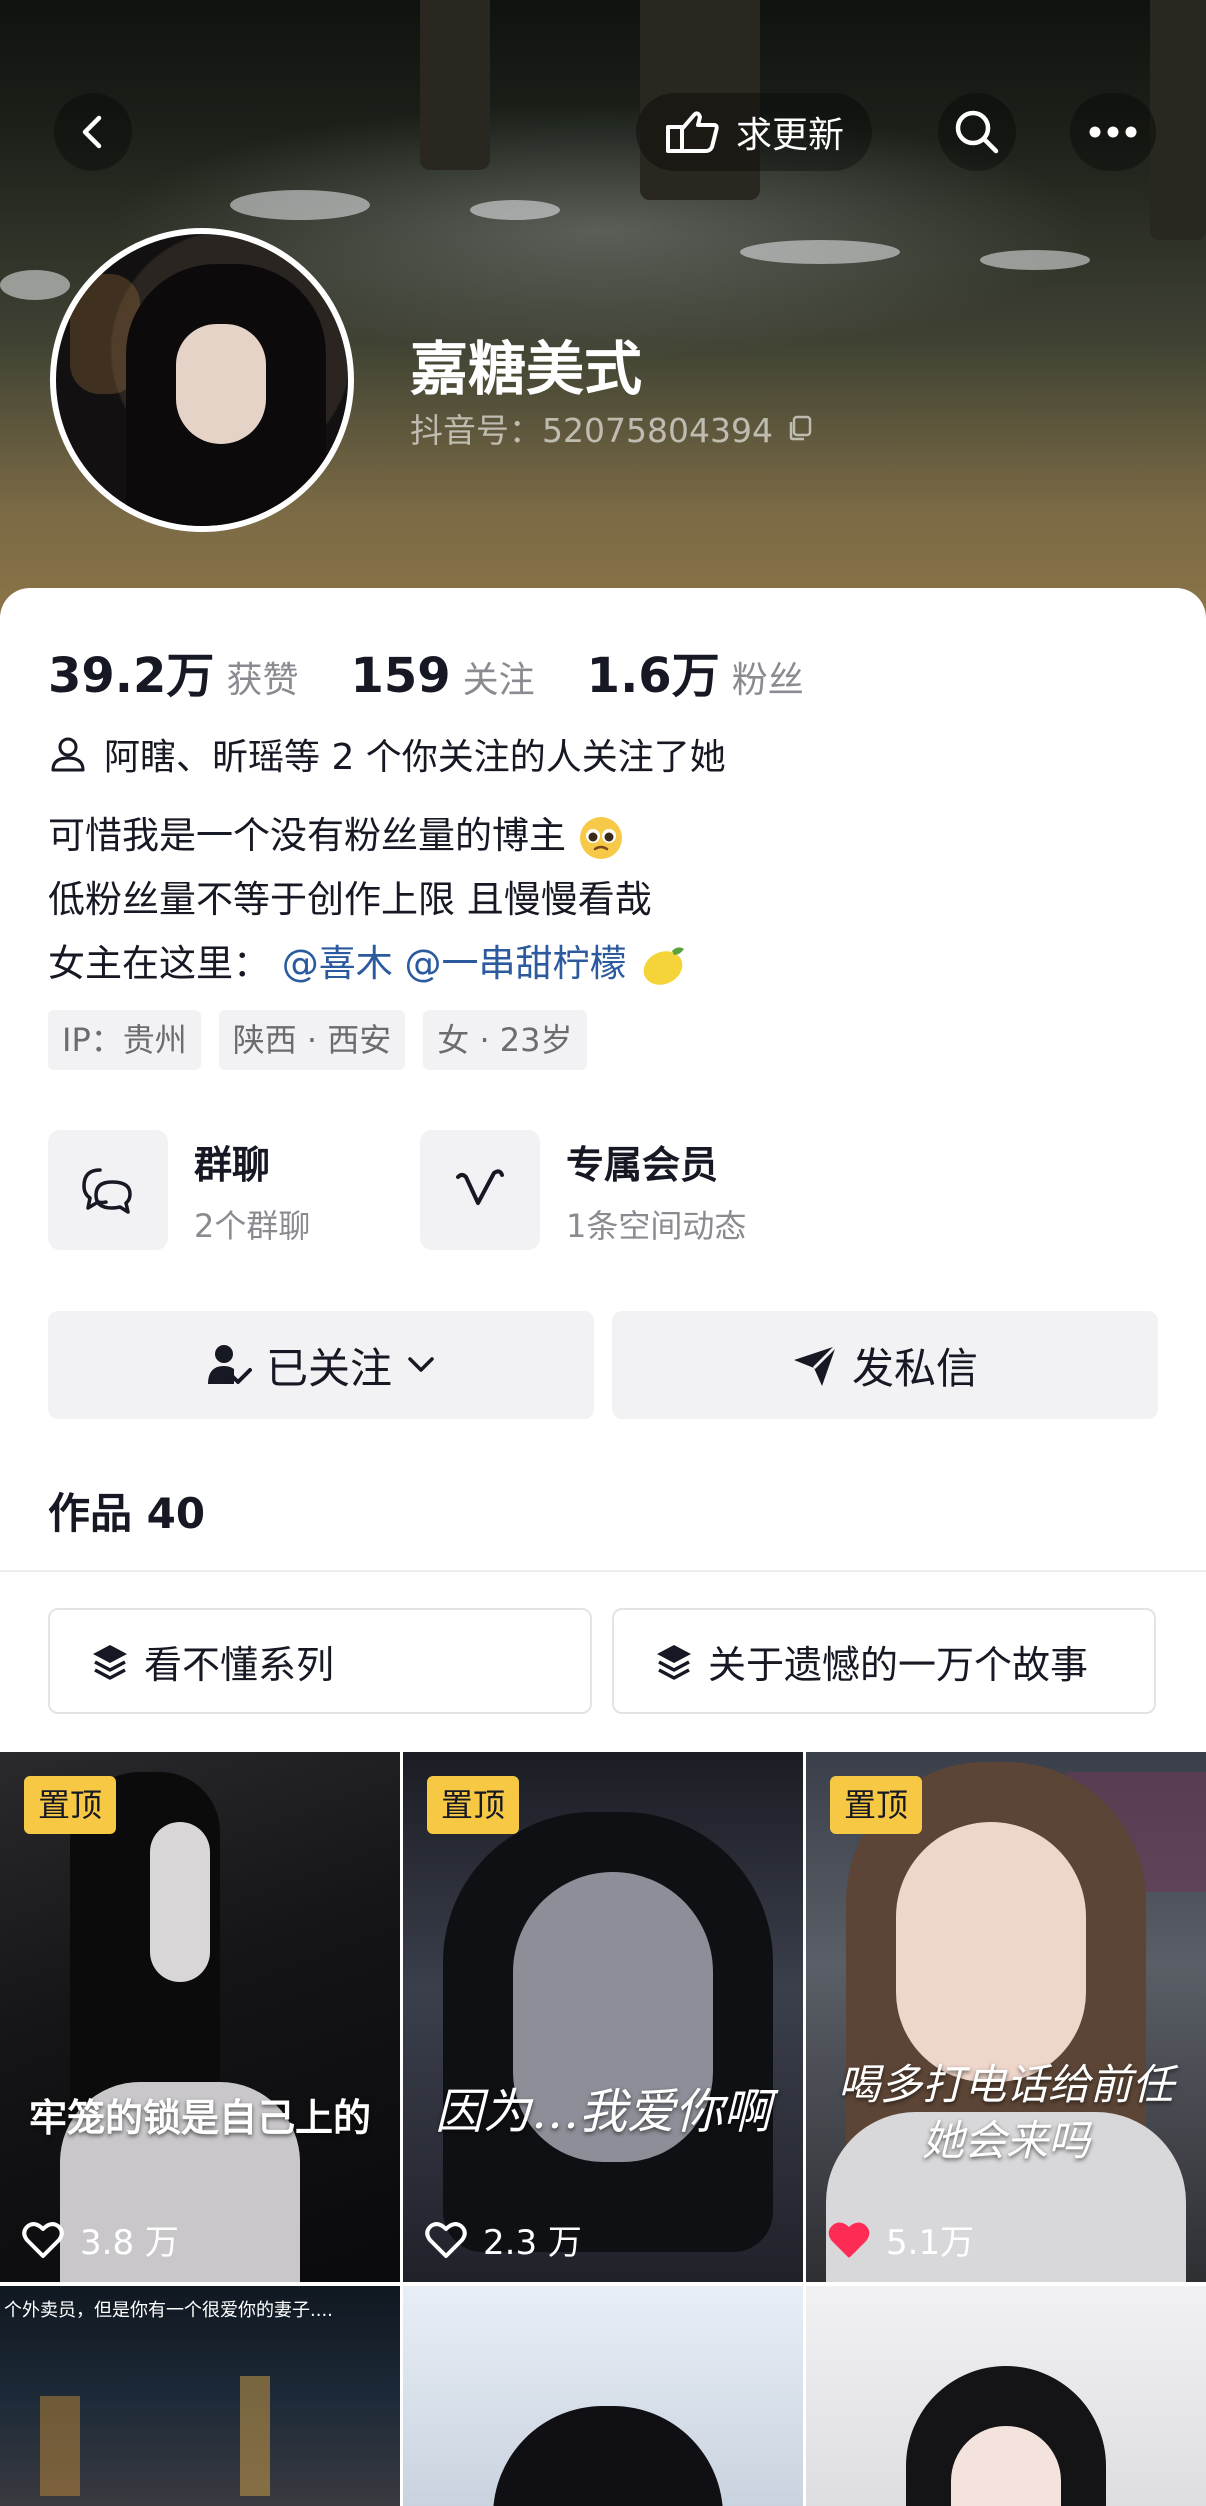  What do you see at coordinates (400, 676) in the screenshot?
I see `following-count: 159` at bounding box center [400, 676].